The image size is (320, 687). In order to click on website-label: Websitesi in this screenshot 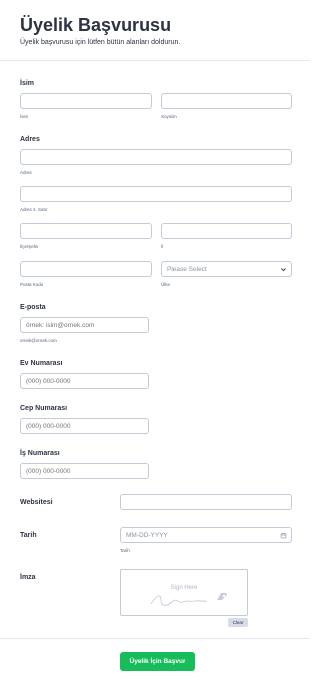, I will do `click(36, 502)`.